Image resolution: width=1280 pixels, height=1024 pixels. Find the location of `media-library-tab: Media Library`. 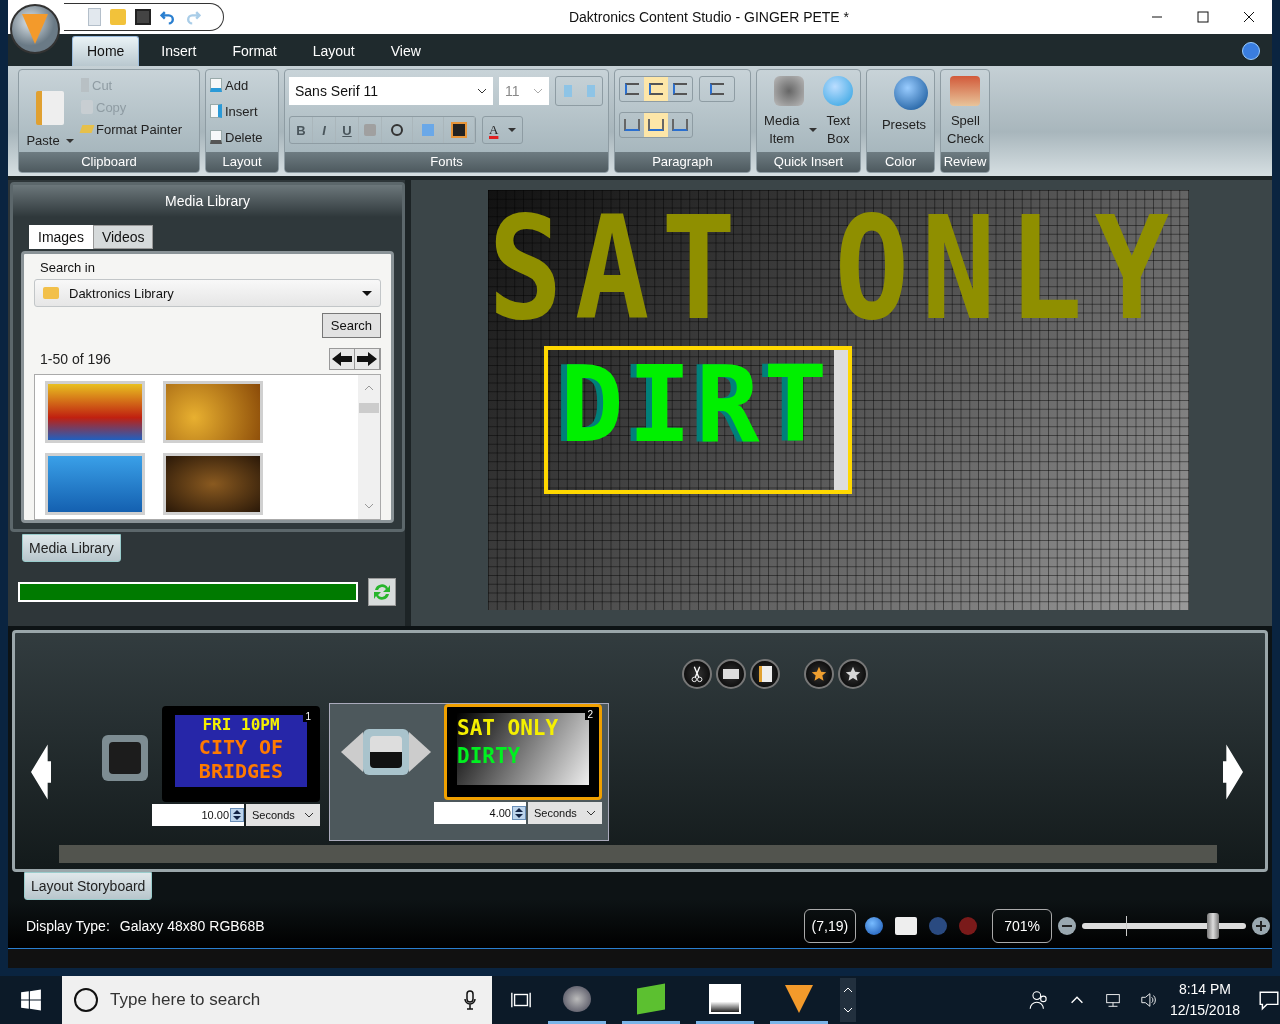

media-library-tab: Media Library is located at coordinates (71, 548).